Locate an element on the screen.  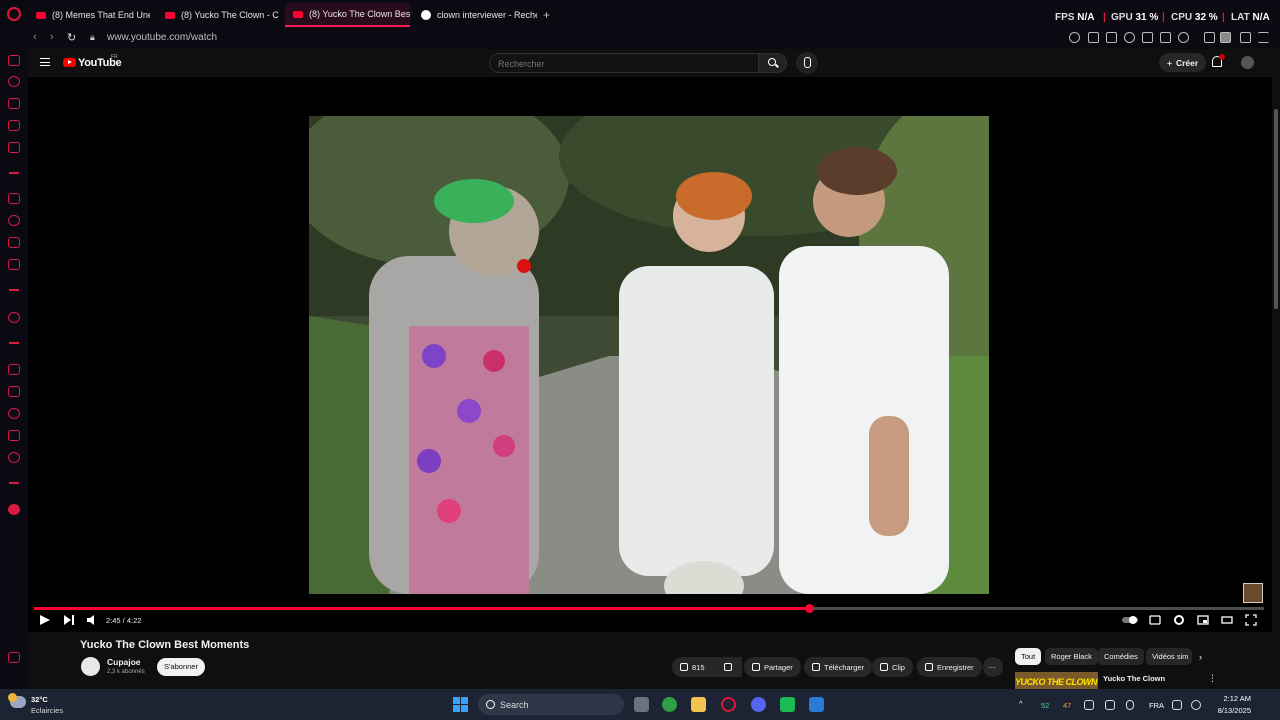
theater-mode-icon is located at coordinates (1227, 620).